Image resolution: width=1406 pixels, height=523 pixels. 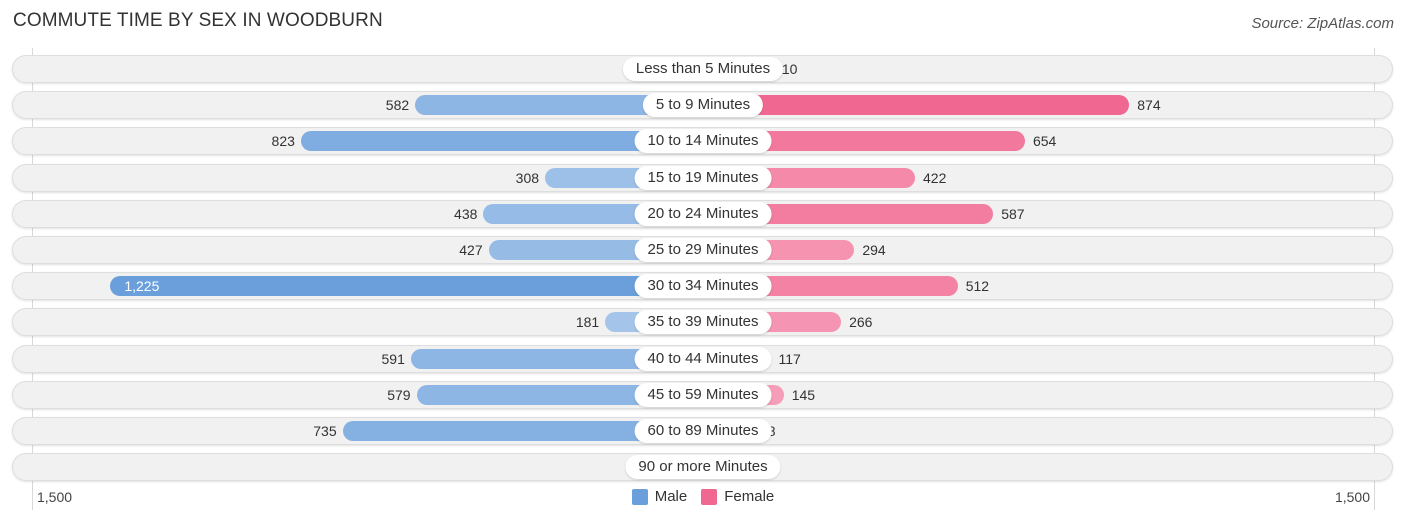 I want to click on category-label: 20 to 24 Minutes, so click(x=703, y=213).